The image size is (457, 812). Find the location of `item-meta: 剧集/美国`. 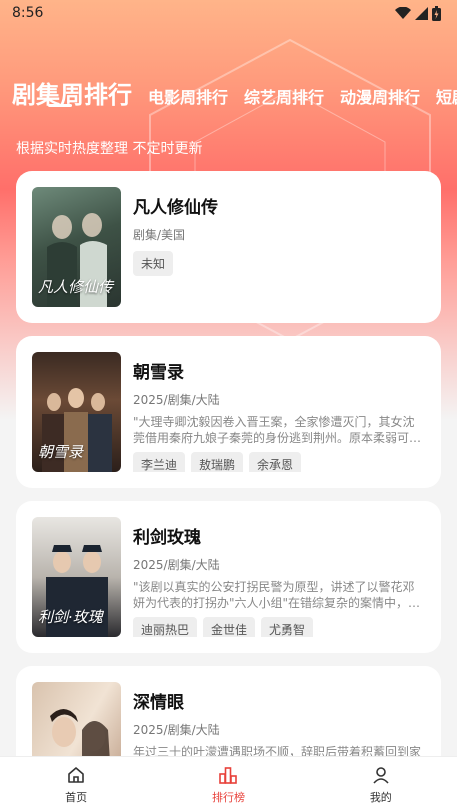

item-meta: 剧集/美国 is located at coordinates (159, 235).